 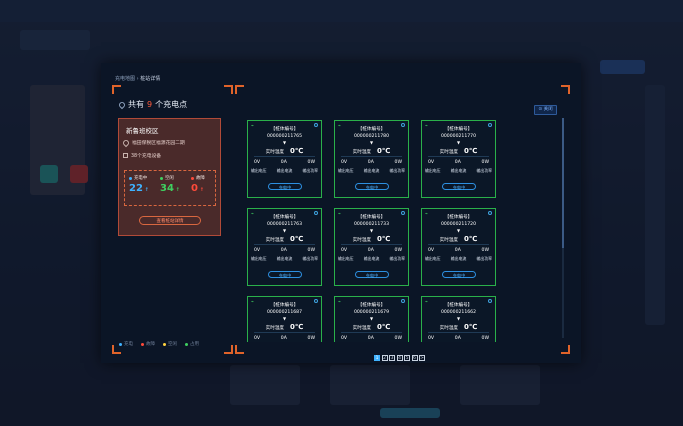 What do you see at coordinates (192, 344) in the screenshot?
I see `legend-item: 占用` at bounding box center [192, 344].